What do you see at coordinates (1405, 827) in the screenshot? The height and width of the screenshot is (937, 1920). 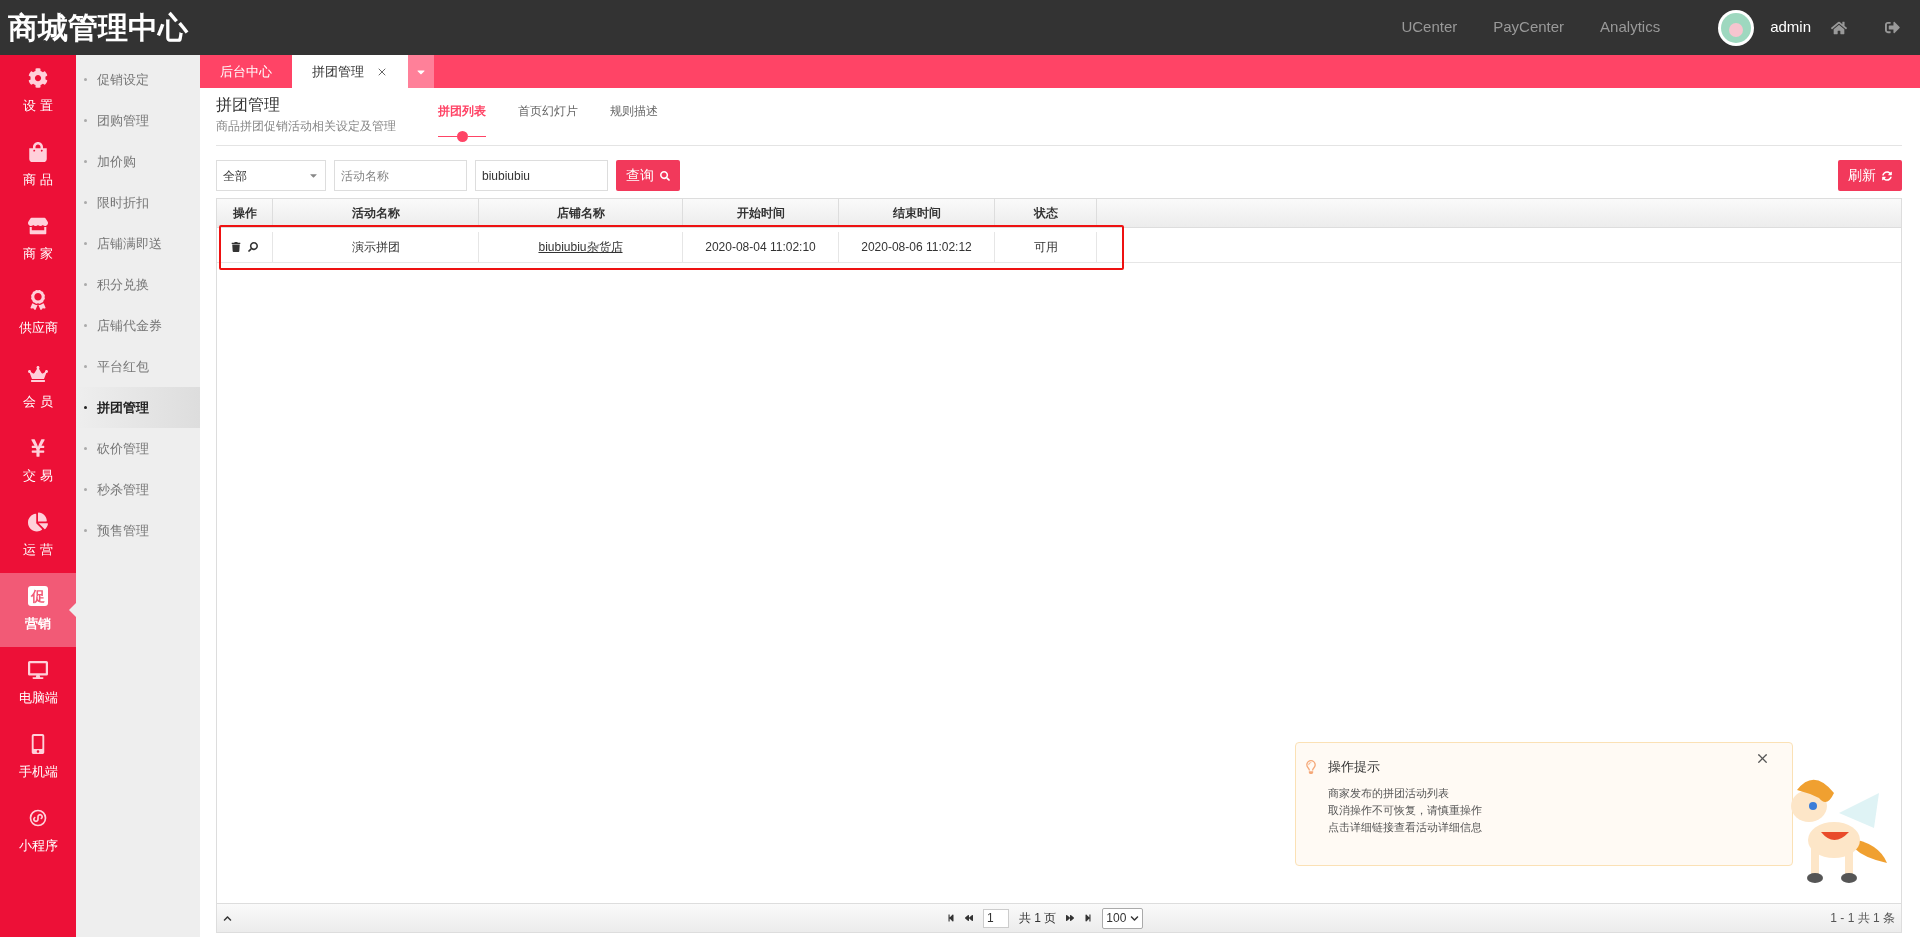 I see `tip-line: 点击详细链接查看活动详细信息` at bounding box center [1405, 827].